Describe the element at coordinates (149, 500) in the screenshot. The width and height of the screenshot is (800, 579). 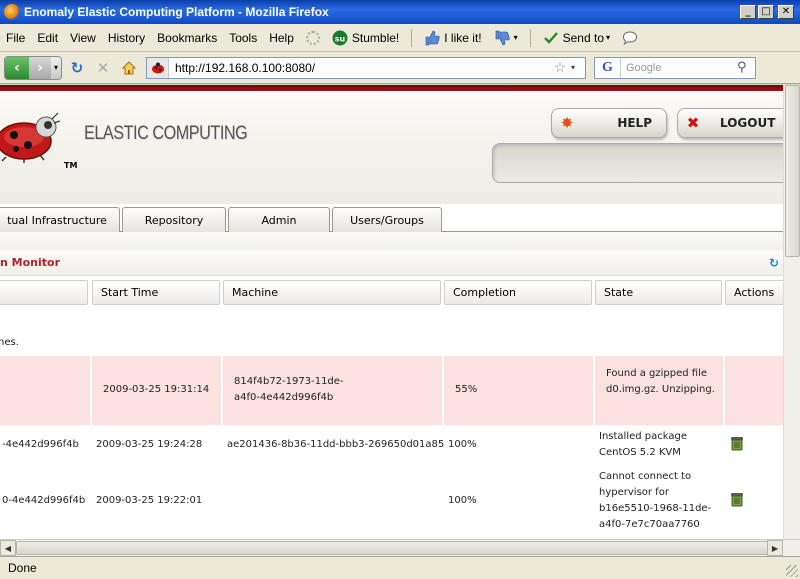
I see `row-start-time: 2009-03-25 19:22:01` at that location.